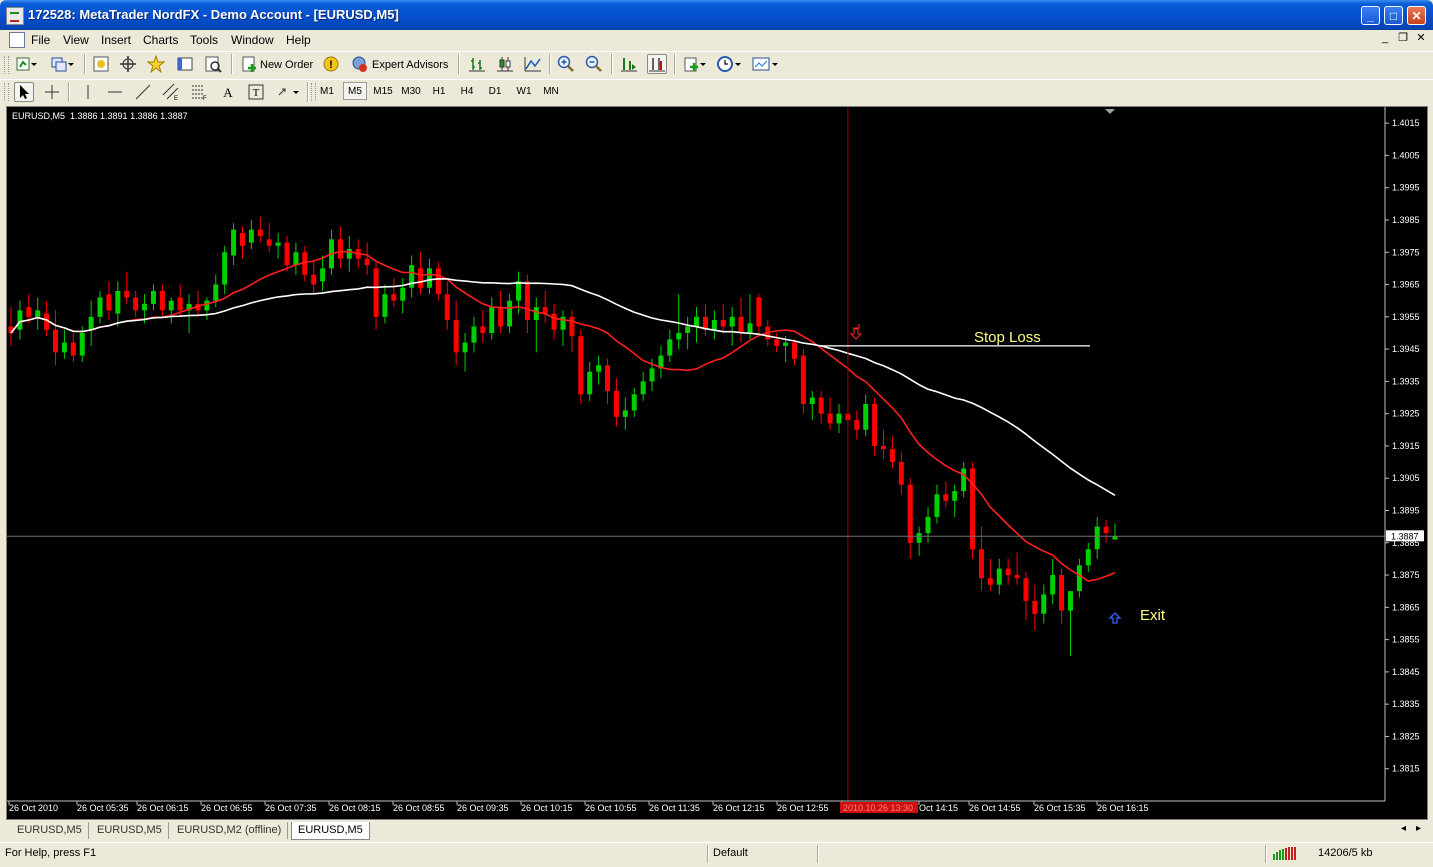  What do you see at coordinates (204, 40) in the screenshot?
I see `menu-tools: Tools` at bounding box center [204, 40].